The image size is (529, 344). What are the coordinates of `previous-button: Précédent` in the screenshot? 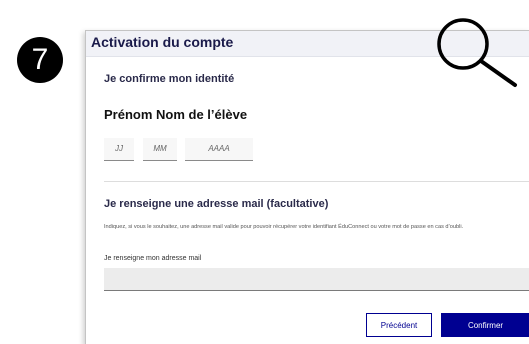 It's located at (399, 325).